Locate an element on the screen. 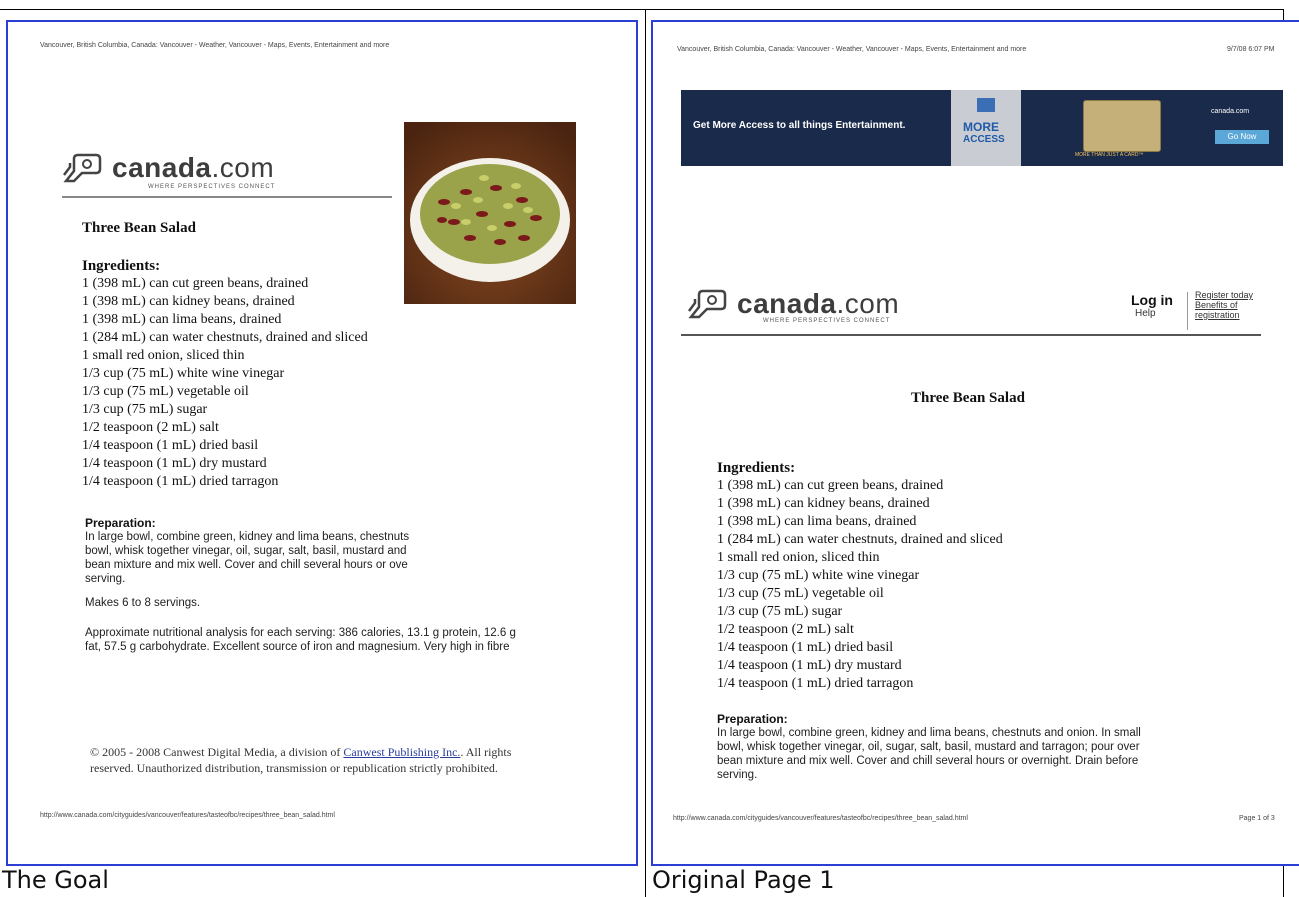 The image size is (1299, 897). goal-canada-logo: canada.com WHERE PERSPECTIVES CONNECT is located at coordinates (225, 168).